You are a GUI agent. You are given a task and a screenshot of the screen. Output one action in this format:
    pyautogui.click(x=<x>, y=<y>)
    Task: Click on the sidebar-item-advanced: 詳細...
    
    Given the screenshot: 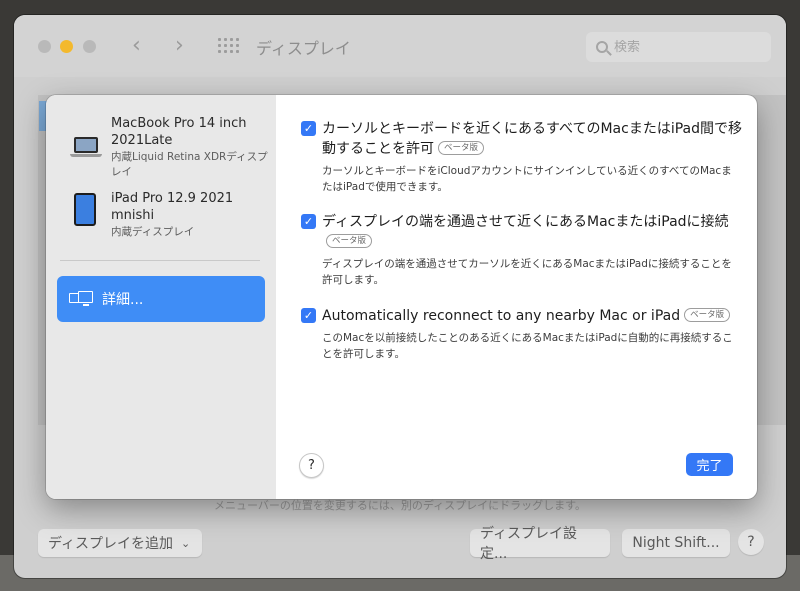 What is the action you would take?
    pyautogui.click(x=161, y=299)
    